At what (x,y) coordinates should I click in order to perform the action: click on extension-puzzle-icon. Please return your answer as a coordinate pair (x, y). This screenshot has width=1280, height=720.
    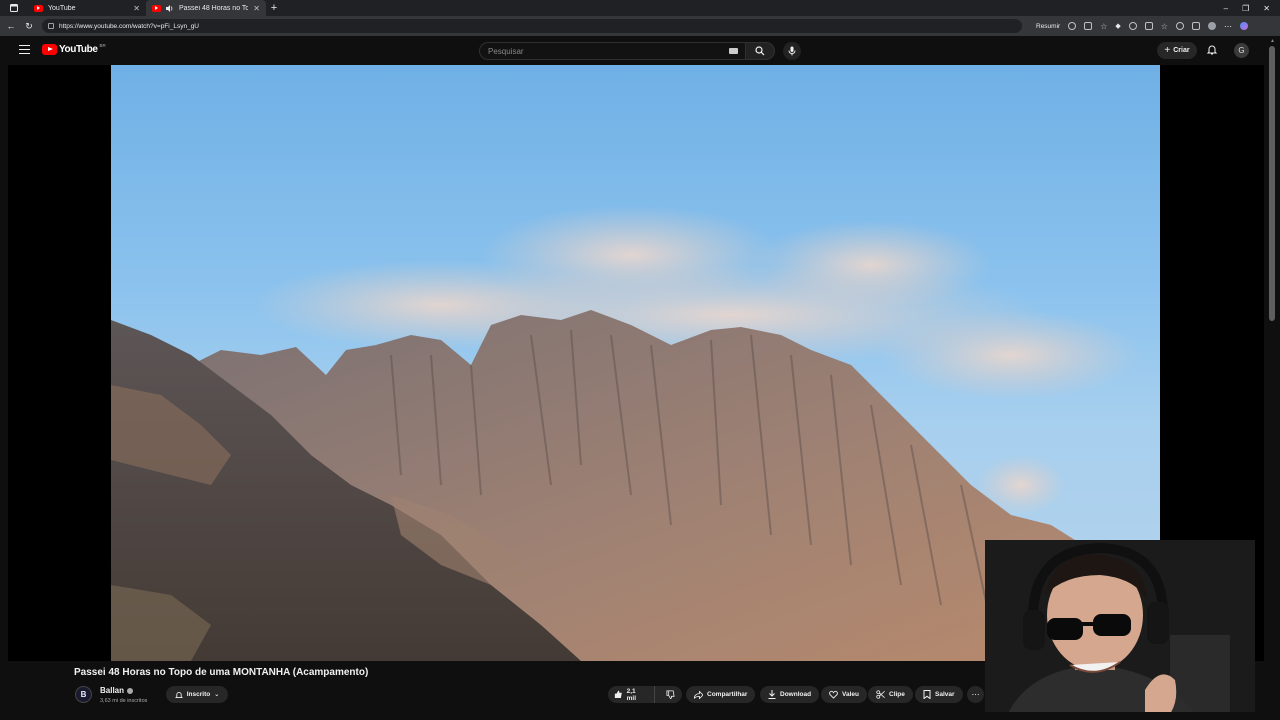
    Looking at the image, I should click on (1148, 26).